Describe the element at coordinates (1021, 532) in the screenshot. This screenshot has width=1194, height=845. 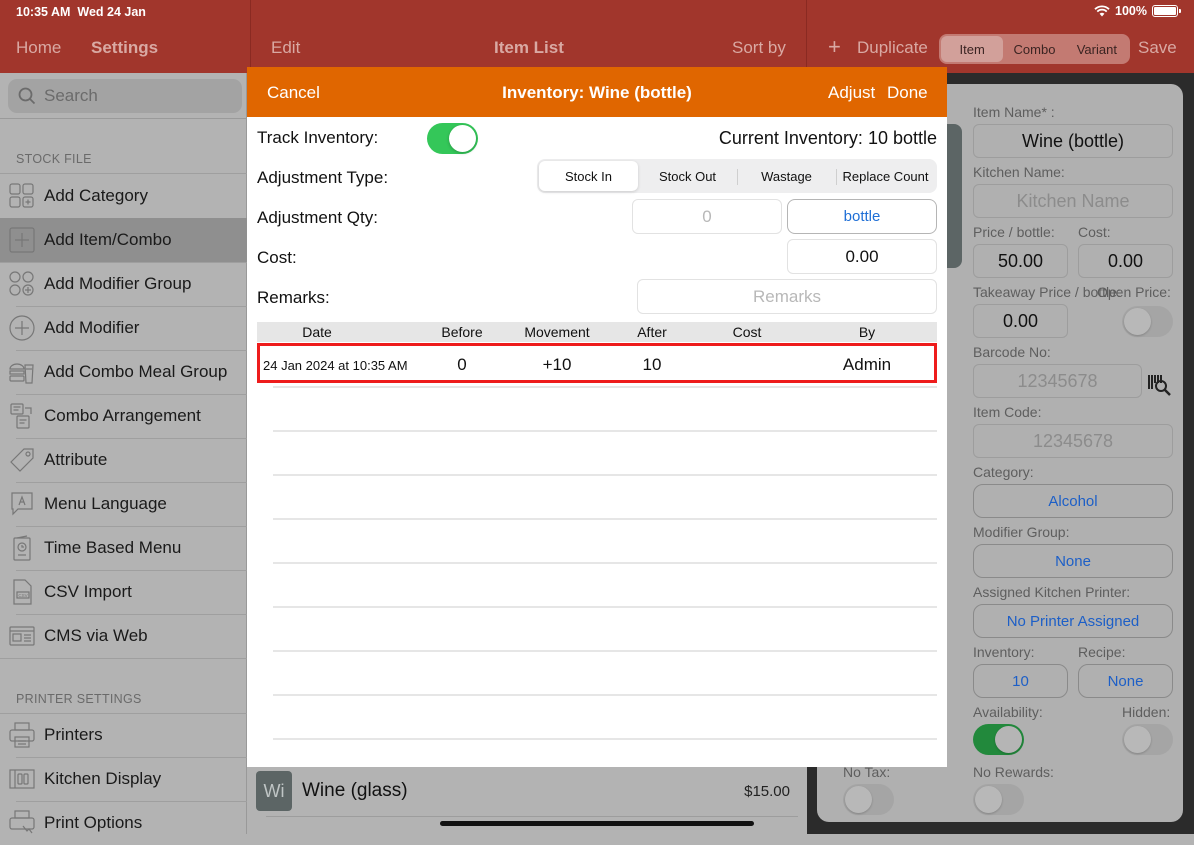
I see `modifier-group-label: Modifier Group:` at that location.